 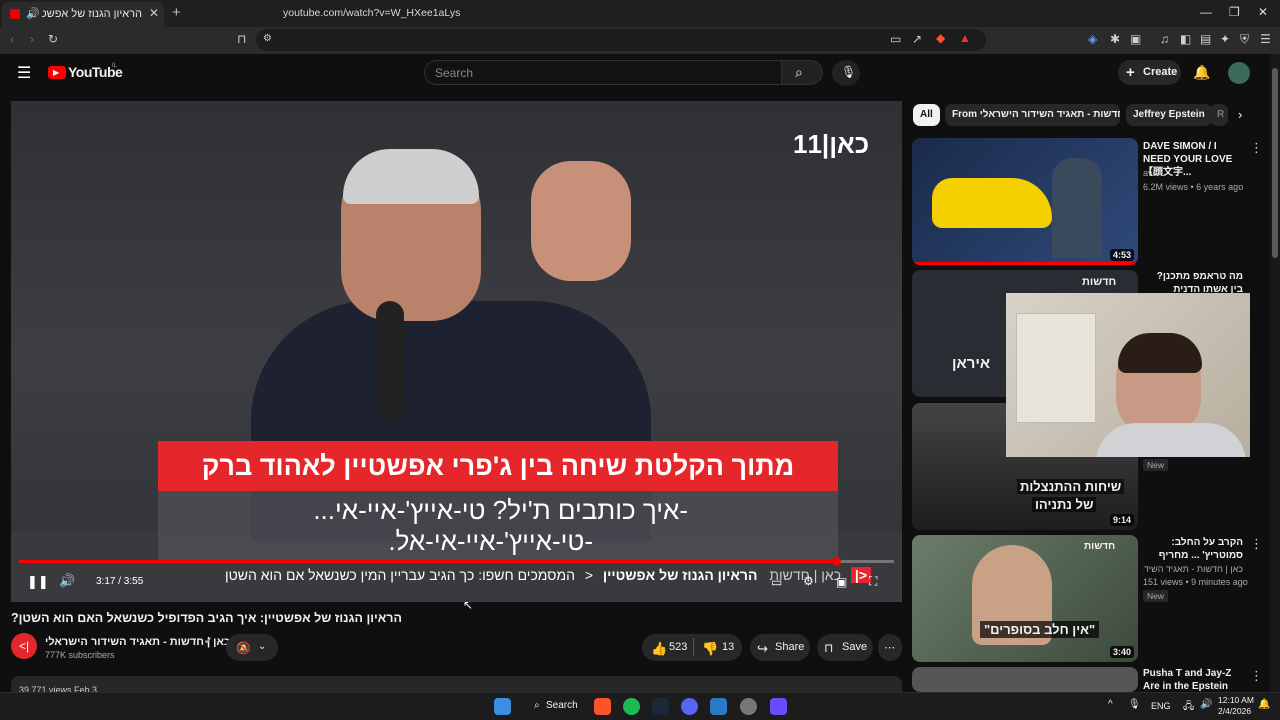 I want to click on fullscreen-icon: ⛶, so click(x=873, y=581).